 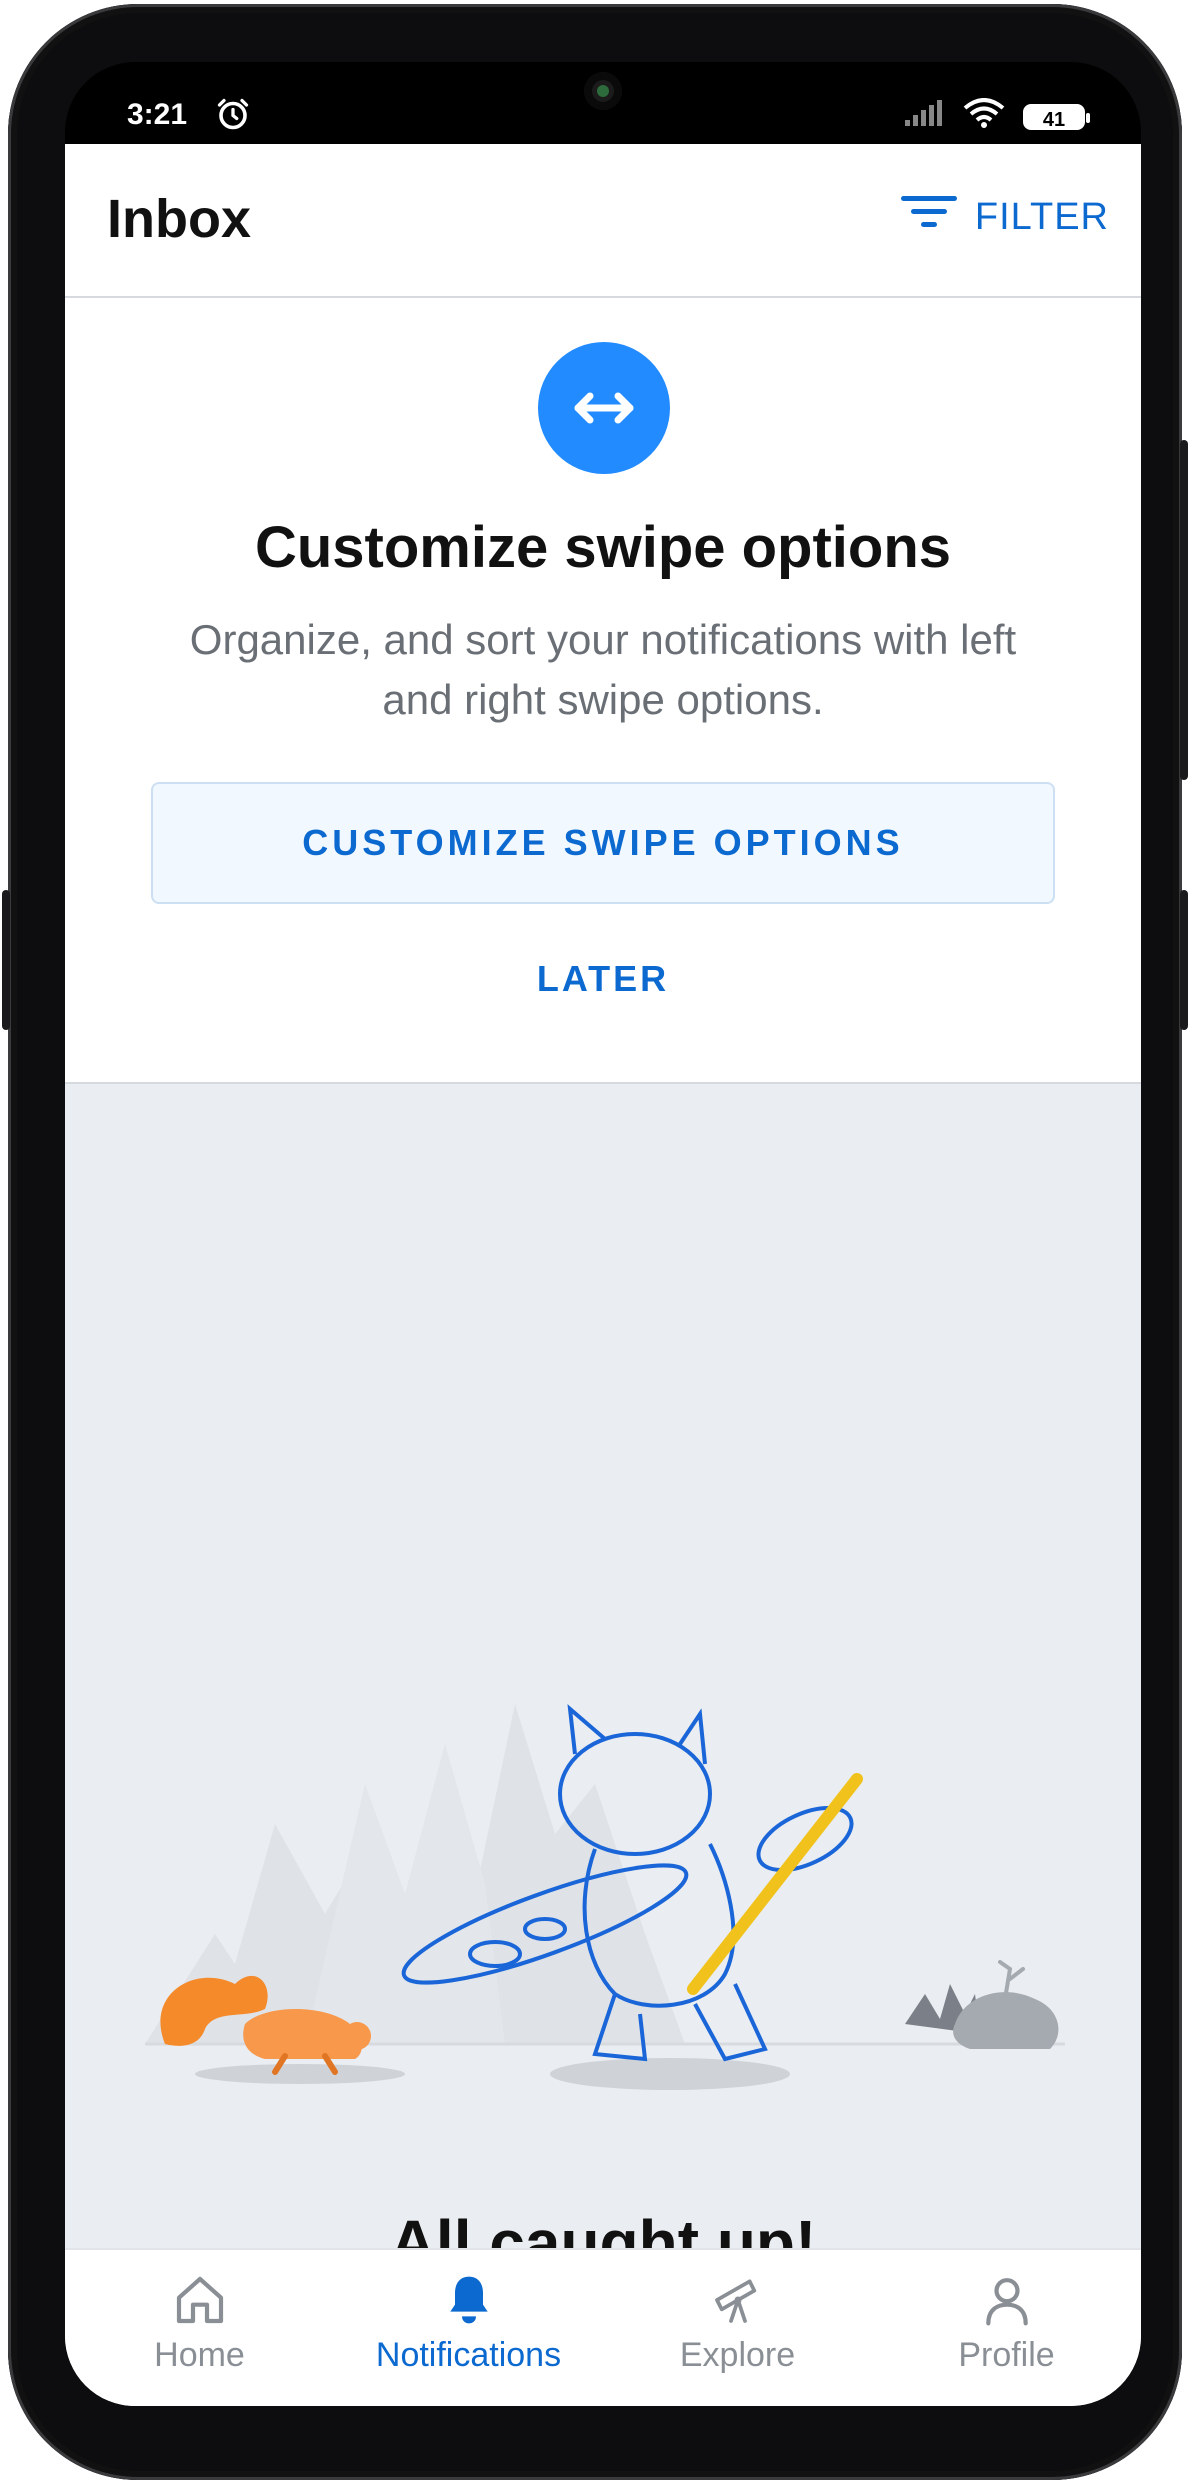 I want to click on tab-home: Home, so click(x=199, y=2328).